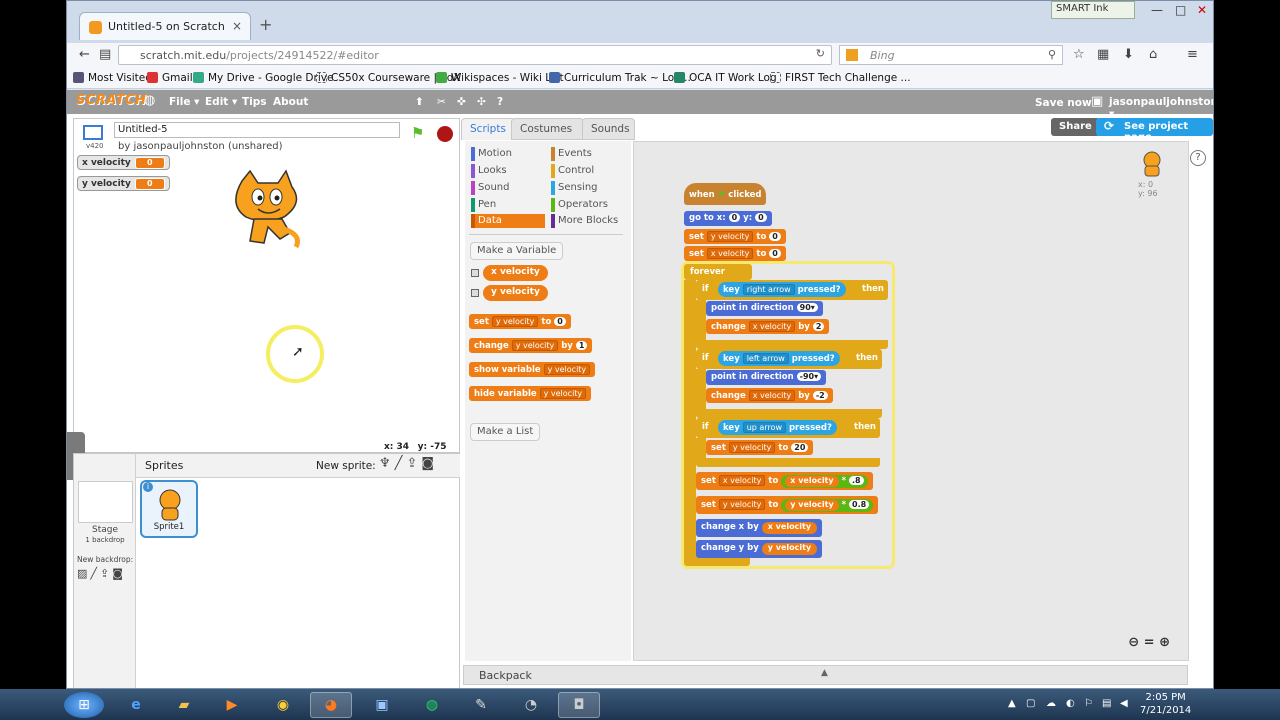  I want to click on go-to-block: go to x: 0 y: 0, so click(728, 218).